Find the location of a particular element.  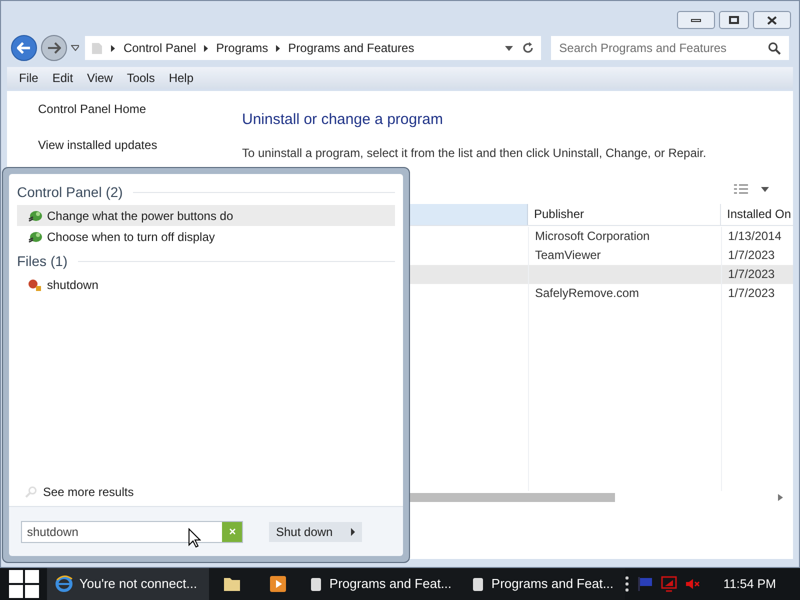

search-result: Change what the power buttons do is located at coordinates (206, 215).